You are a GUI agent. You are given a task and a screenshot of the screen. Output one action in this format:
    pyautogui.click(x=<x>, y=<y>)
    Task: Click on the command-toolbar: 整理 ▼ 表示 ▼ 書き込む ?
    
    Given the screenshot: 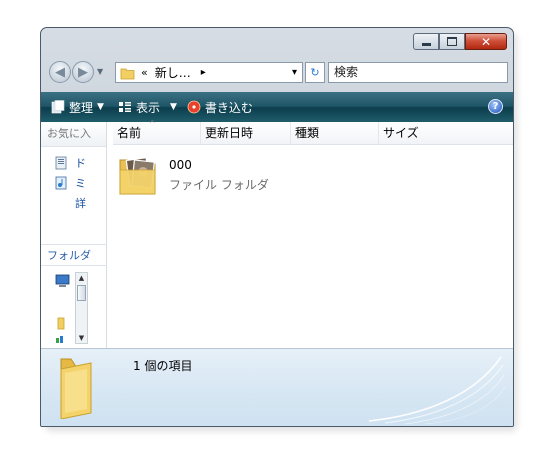 What is the action you would take?
    pyautogui.click(x=277, y=107)
    